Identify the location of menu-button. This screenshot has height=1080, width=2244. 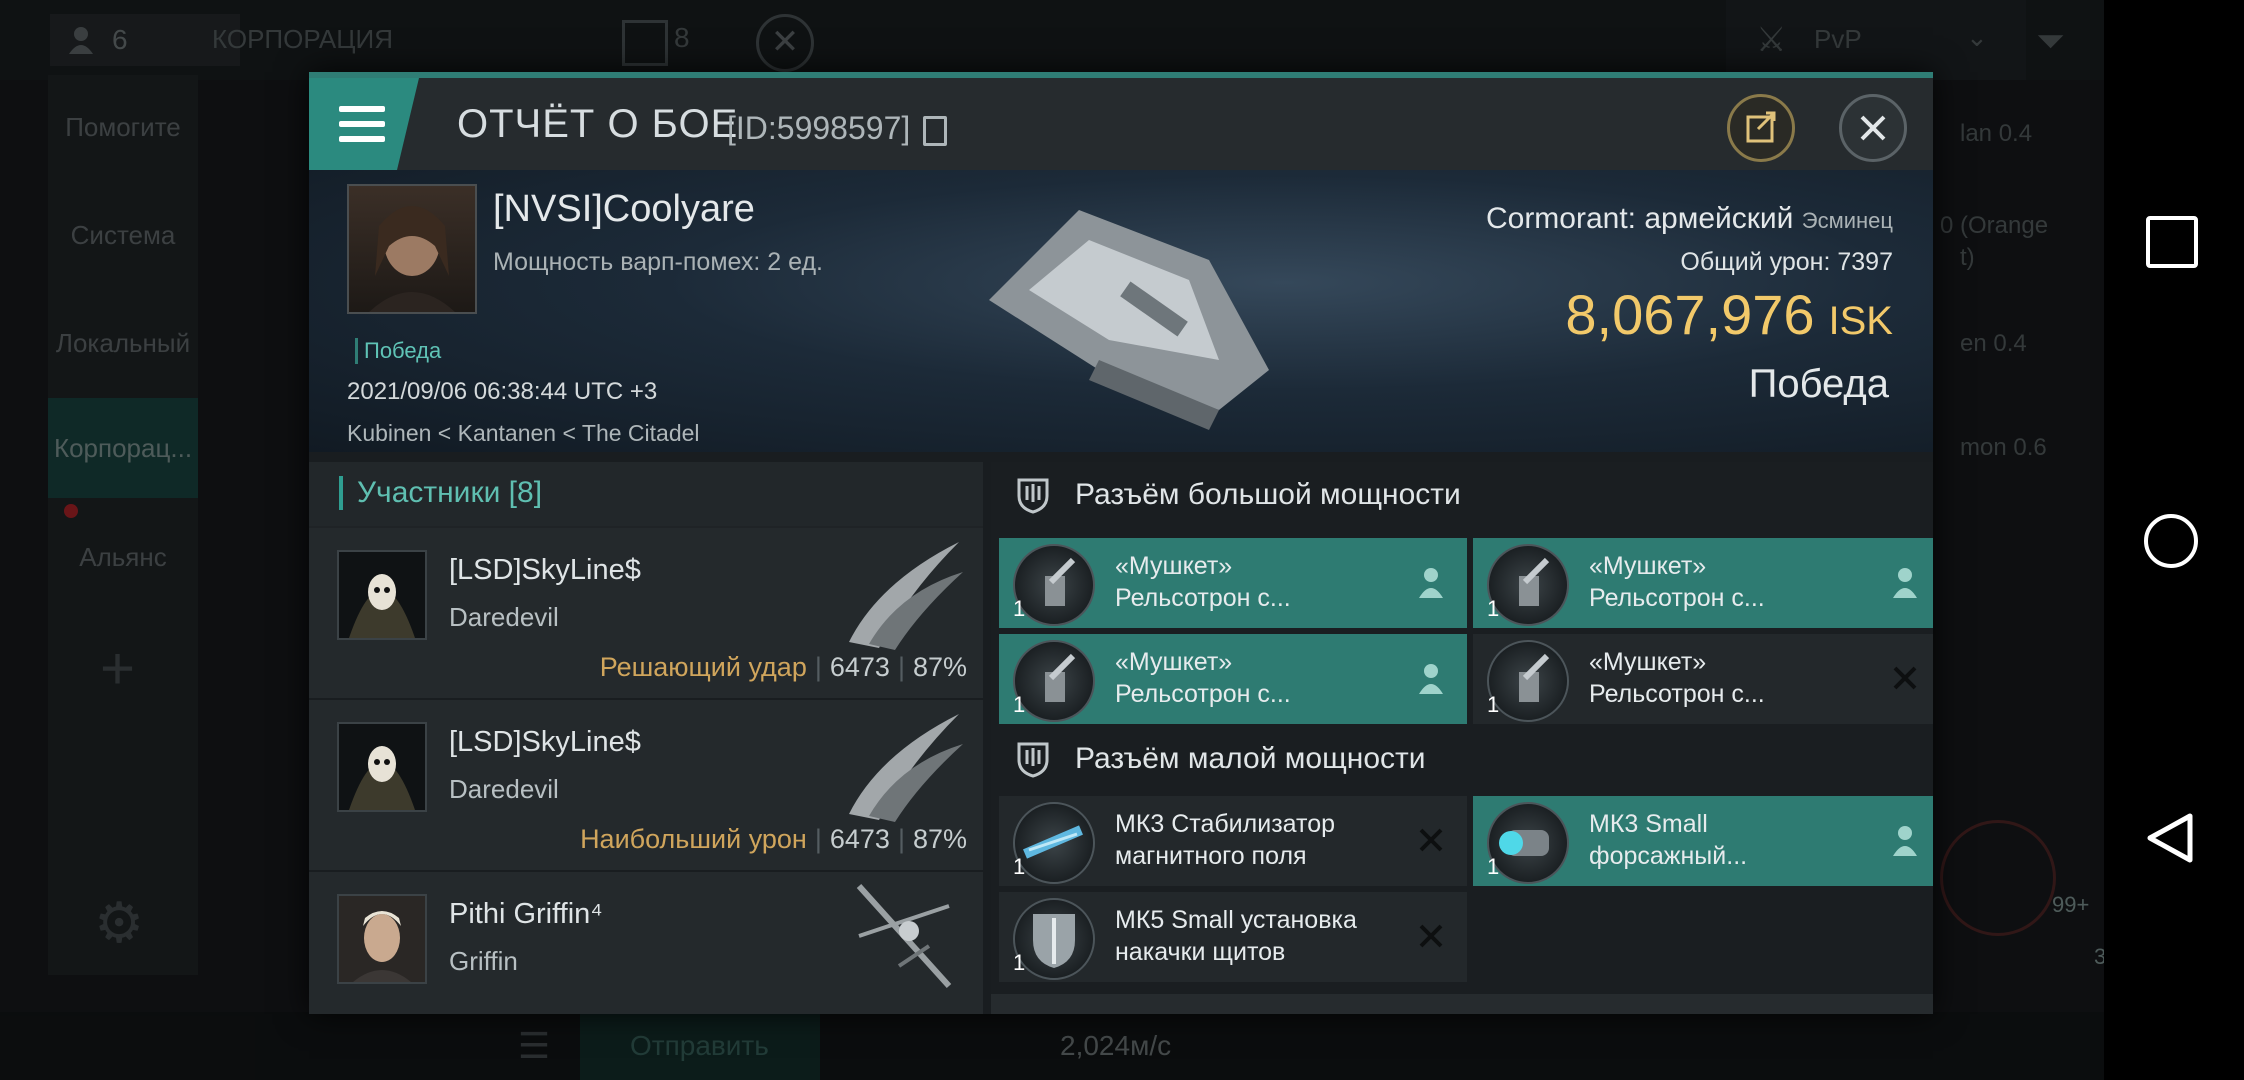
(364, 124).